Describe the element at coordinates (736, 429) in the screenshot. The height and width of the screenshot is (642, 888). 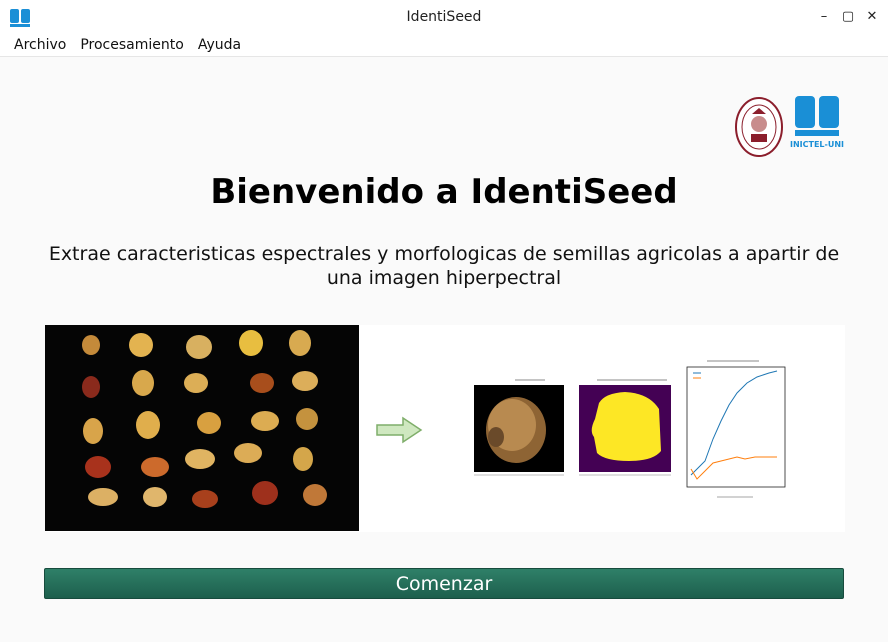
I see `reflectance-curve-plot` at that location.